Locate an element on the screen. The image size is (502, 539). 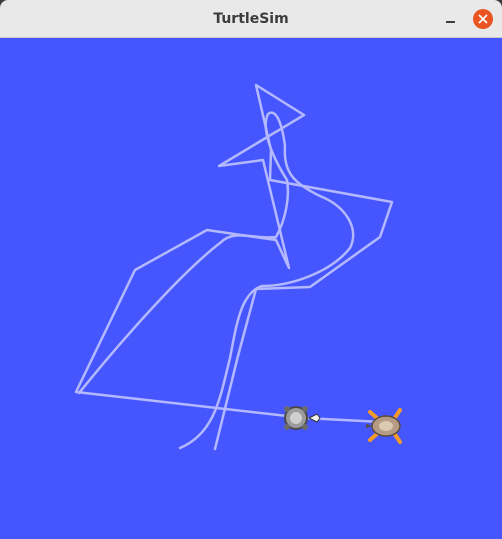
title-bar: TurtleSim is located at coordinates (251, 19).